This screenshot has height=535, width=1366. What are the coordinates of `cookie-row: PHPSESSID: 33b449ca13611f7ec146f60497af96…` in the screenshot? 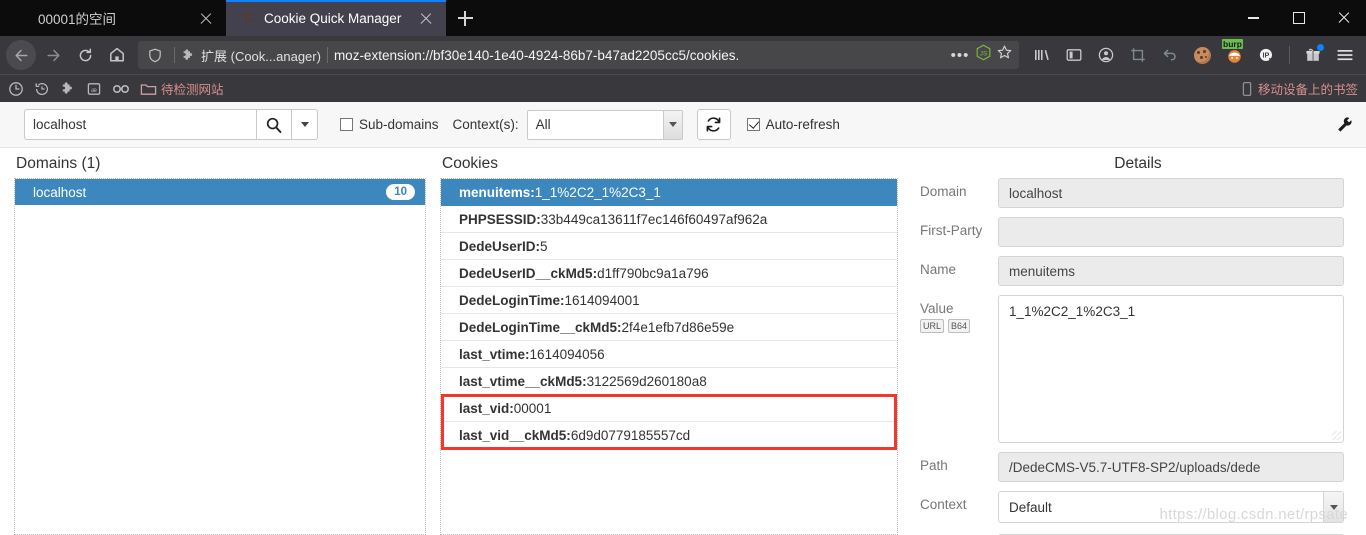 It's located at (669, 220).